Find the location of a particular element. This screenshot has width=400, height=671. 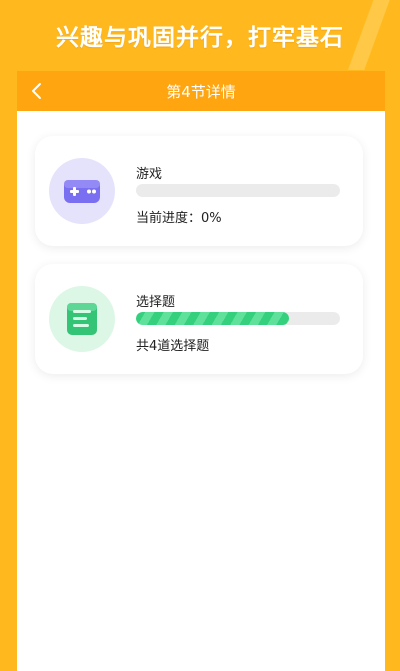

game-card: 游戏 当前进度：0% is located at coordinates (199, 191).